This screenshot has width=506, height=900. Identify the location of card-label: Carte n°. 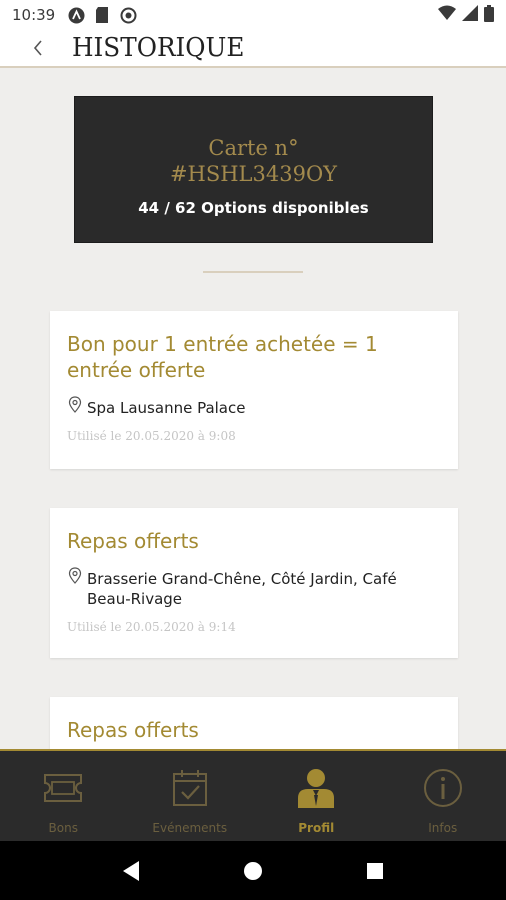
(253, 148).